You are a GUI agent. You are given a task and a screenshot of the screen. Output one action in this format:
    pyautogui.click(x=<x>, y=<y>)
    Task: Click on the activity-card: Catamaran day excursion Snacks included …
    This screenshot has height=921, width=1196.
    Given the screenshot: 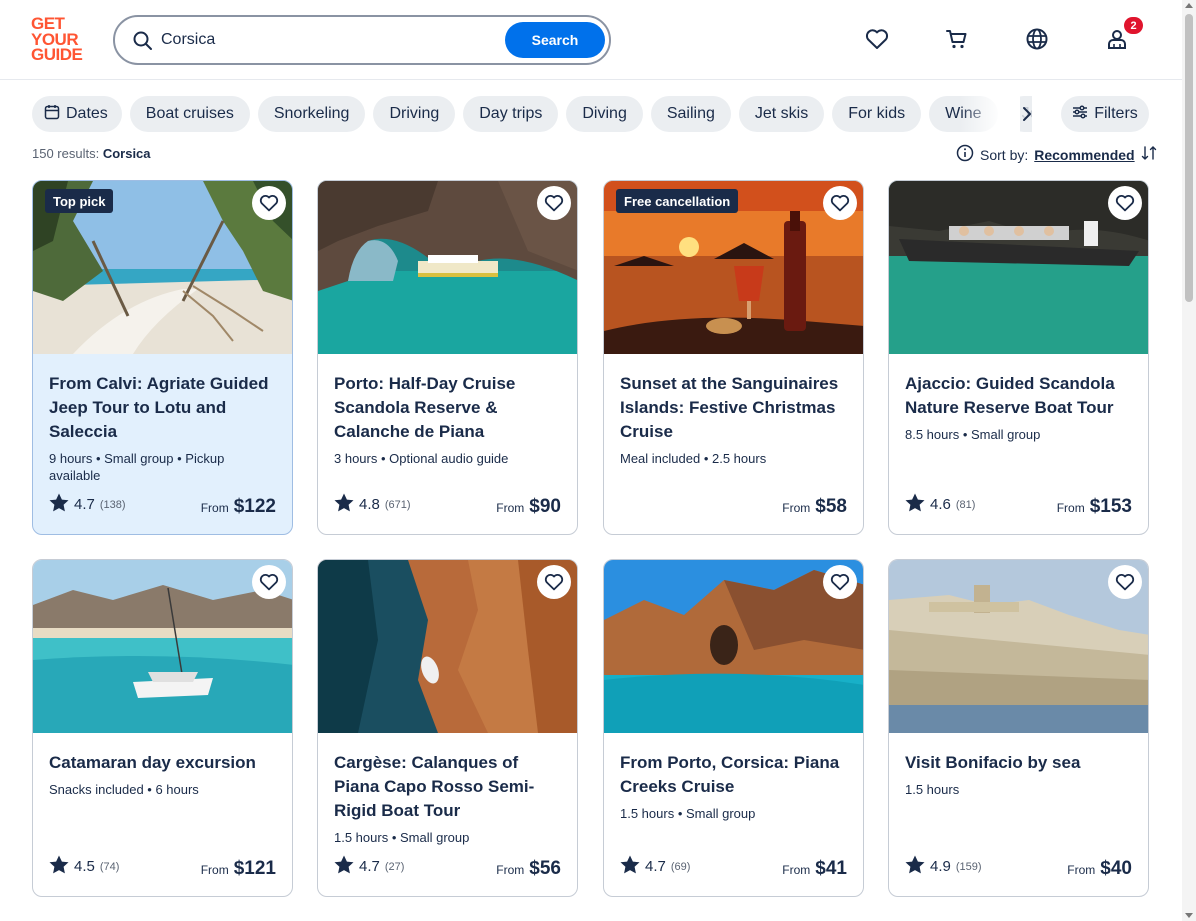 What is the action you would take?
    pyautogui.click(x=162, y=728)
    